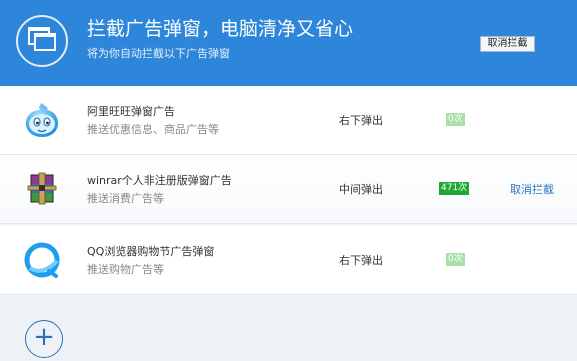 This screenshot has width=577, height=361. I want to click on item-name: 阿里旺旺弹窗广告, so click(131, 111).